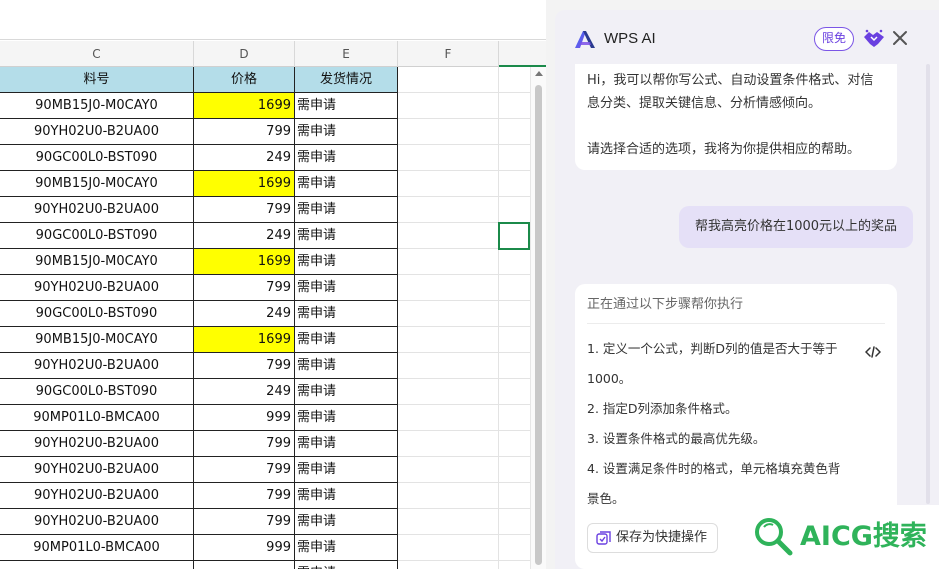 The image size is (939, 569). What do you see at coordinates (873, 352) in the screenshot?
I see `code-icon` at bounding box center [873, 352].